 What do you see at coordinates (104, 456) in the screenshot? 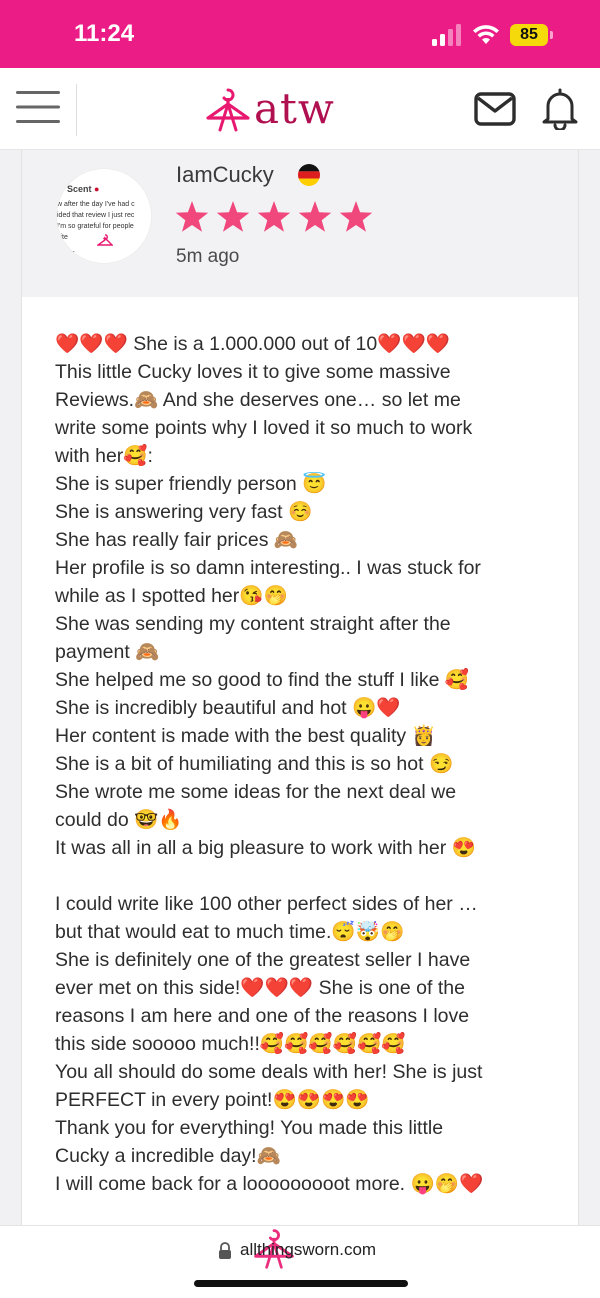
I see `review-line: with her🥰:` at bounding box center [104, 456].